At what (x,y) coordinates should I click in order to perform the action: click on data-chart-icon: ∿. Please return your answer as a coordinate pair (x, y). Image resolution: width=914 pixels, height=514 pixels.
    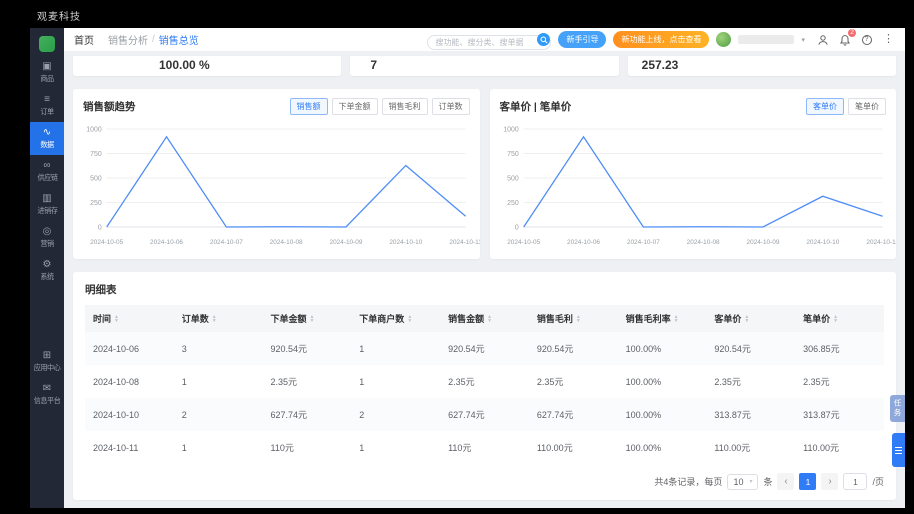
    Looking at the image, I should click on (47, 132).